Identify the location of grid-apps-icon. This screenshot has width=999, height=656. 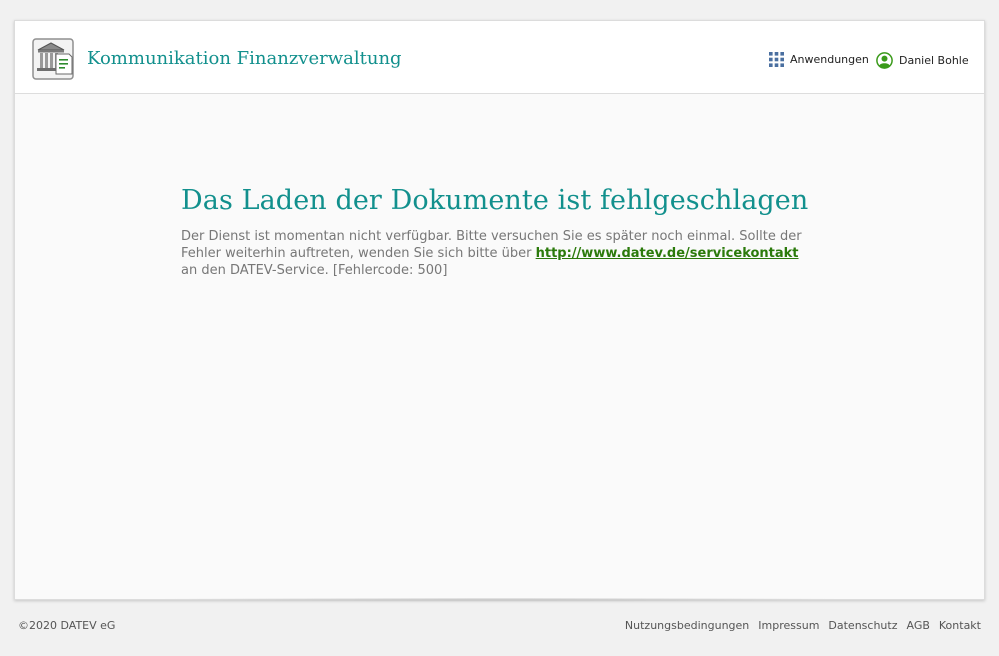
(776, 59).